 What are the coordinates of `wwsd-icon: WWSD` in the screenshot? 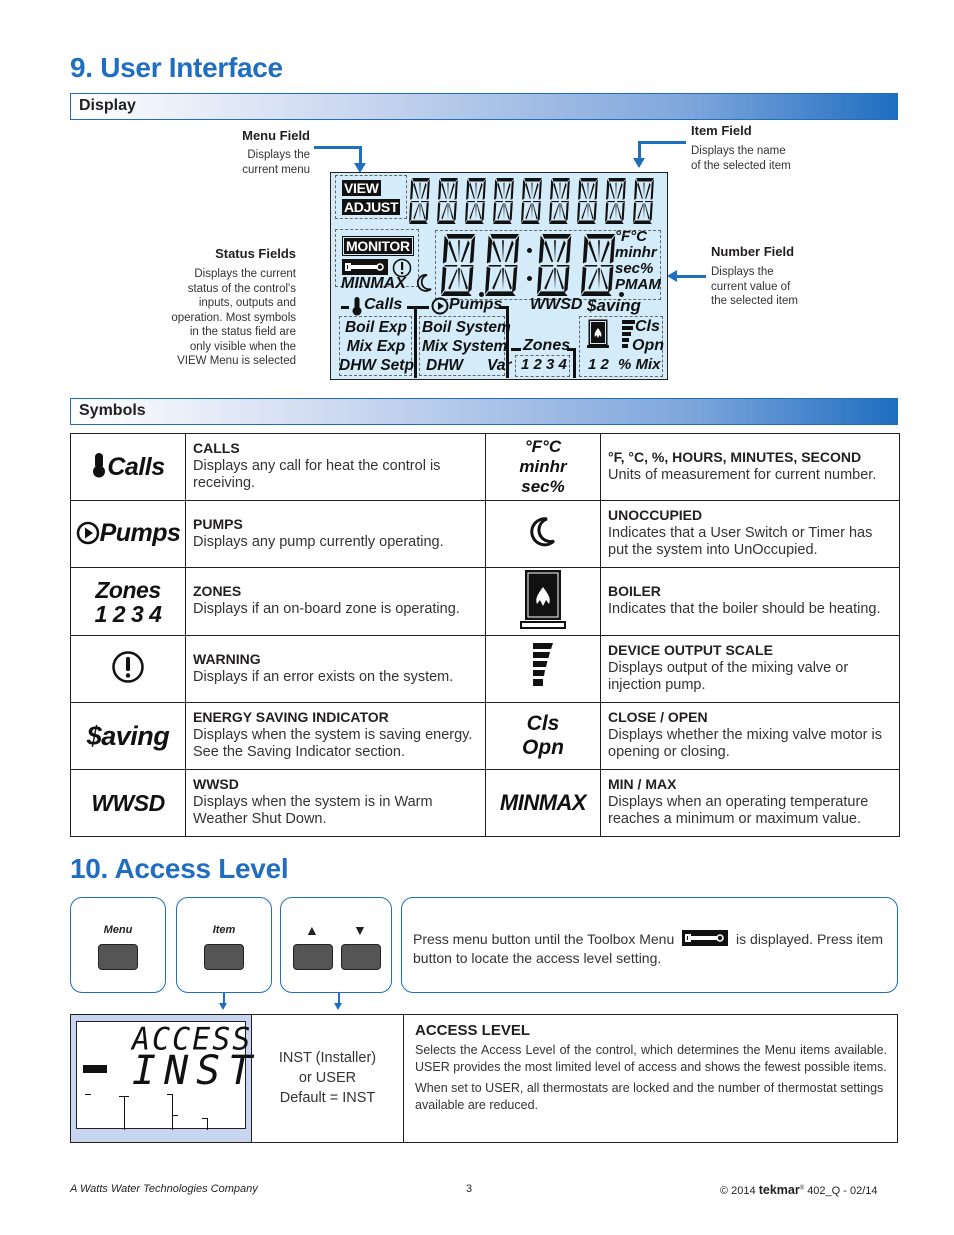 It's located at (128, 802).